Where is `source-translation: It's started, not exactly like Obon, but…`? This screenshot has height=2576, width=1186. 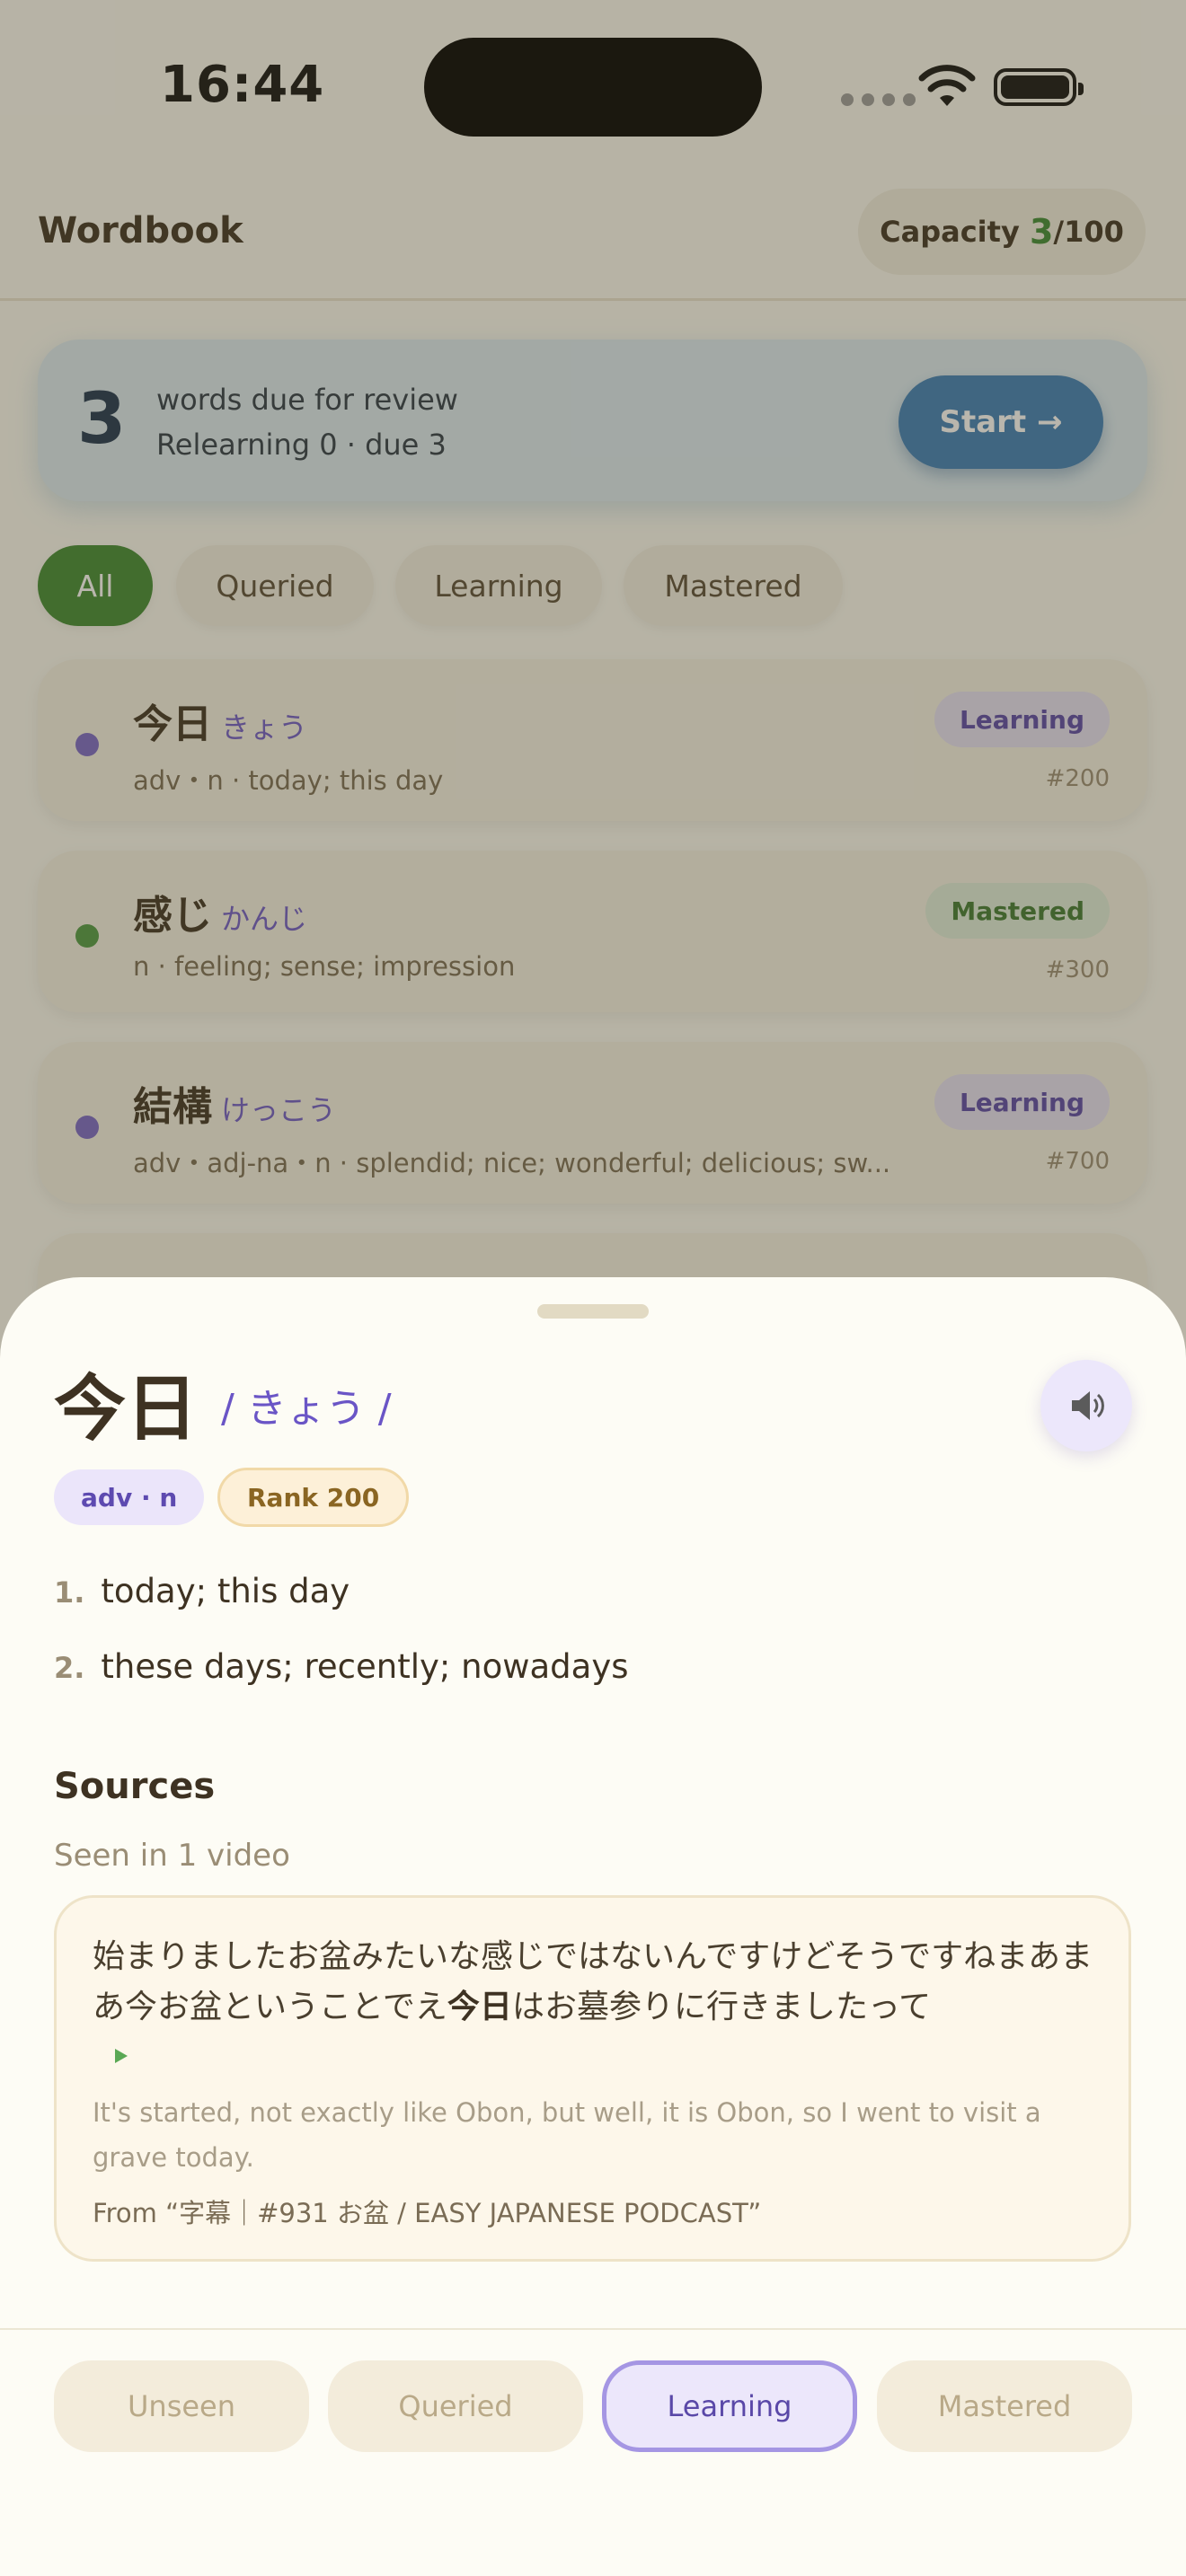 source-translation: It's started, not exactly like Obon, but… is located at coordinates (567, 2135).